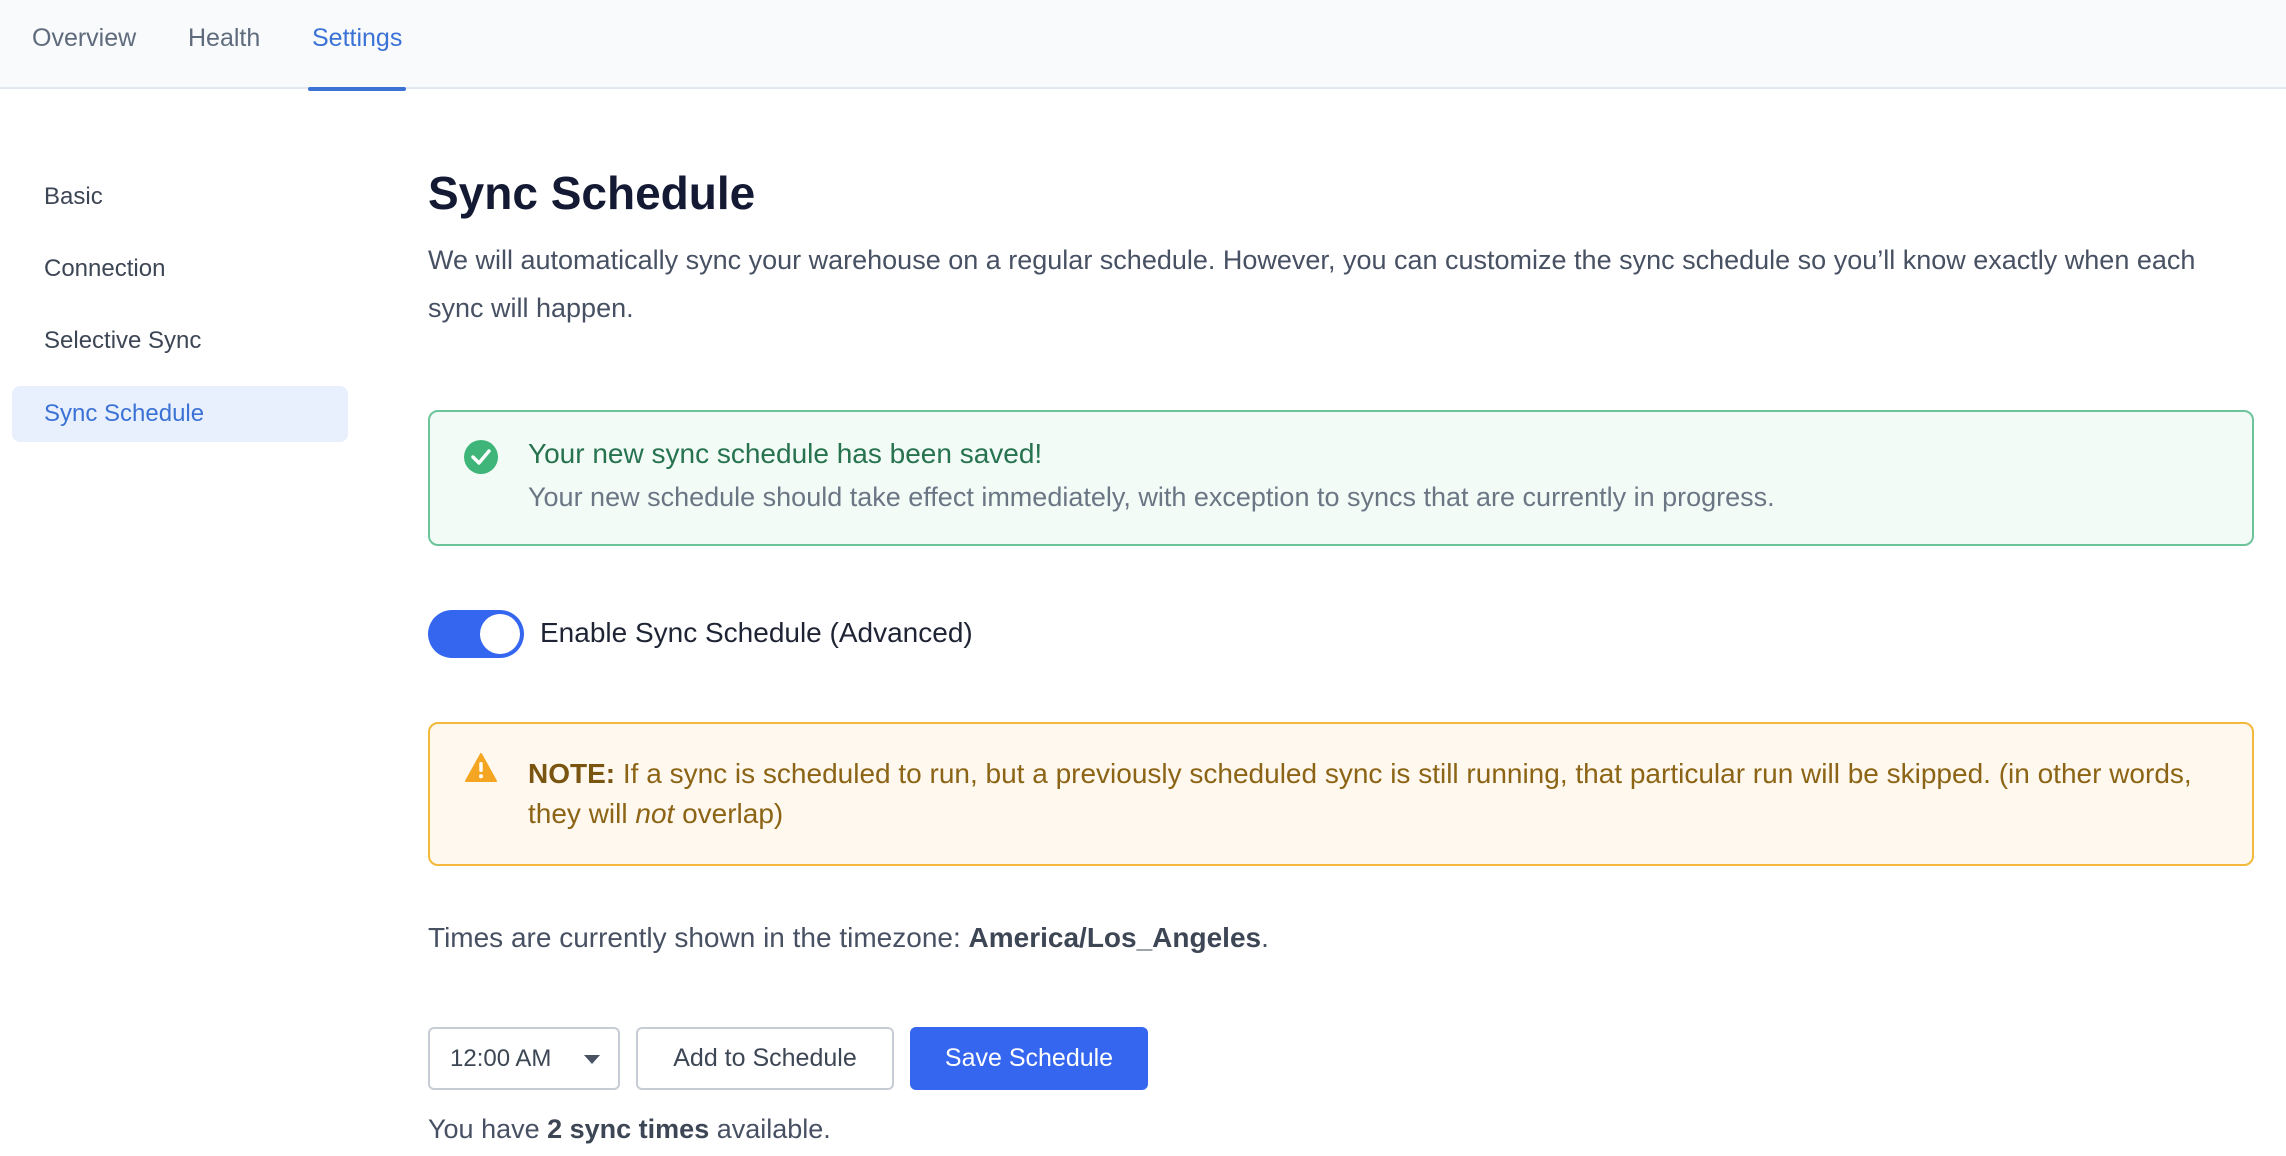  I want to click on footnote-suffix: available., so click(770, 1129).